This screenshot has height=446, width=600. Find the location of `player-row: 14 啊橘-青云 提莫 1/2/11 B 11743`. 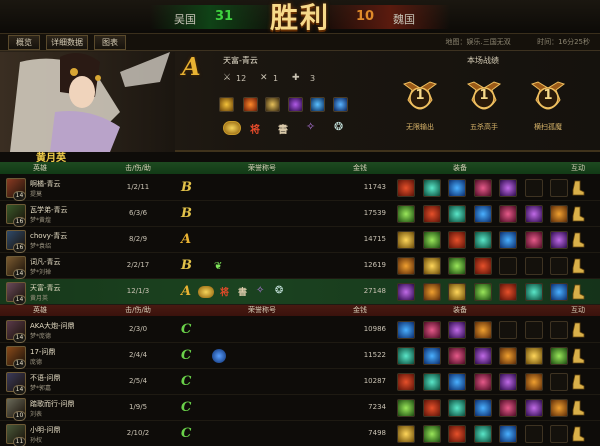

player-row: 14 啊橘-青云 提莫 1/2/11 B 11743 is located at coordinates (300, 188).